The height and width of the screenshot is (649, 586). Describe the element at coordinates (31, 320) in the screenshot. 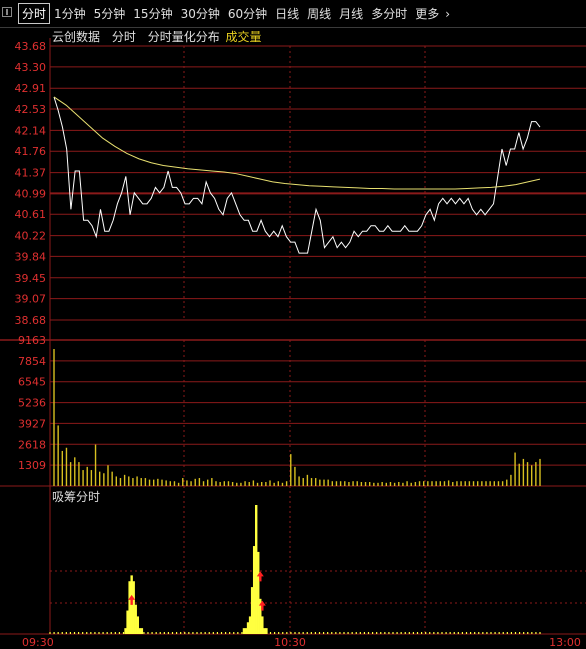

I see `price-tick-label: 38.68` at that location.